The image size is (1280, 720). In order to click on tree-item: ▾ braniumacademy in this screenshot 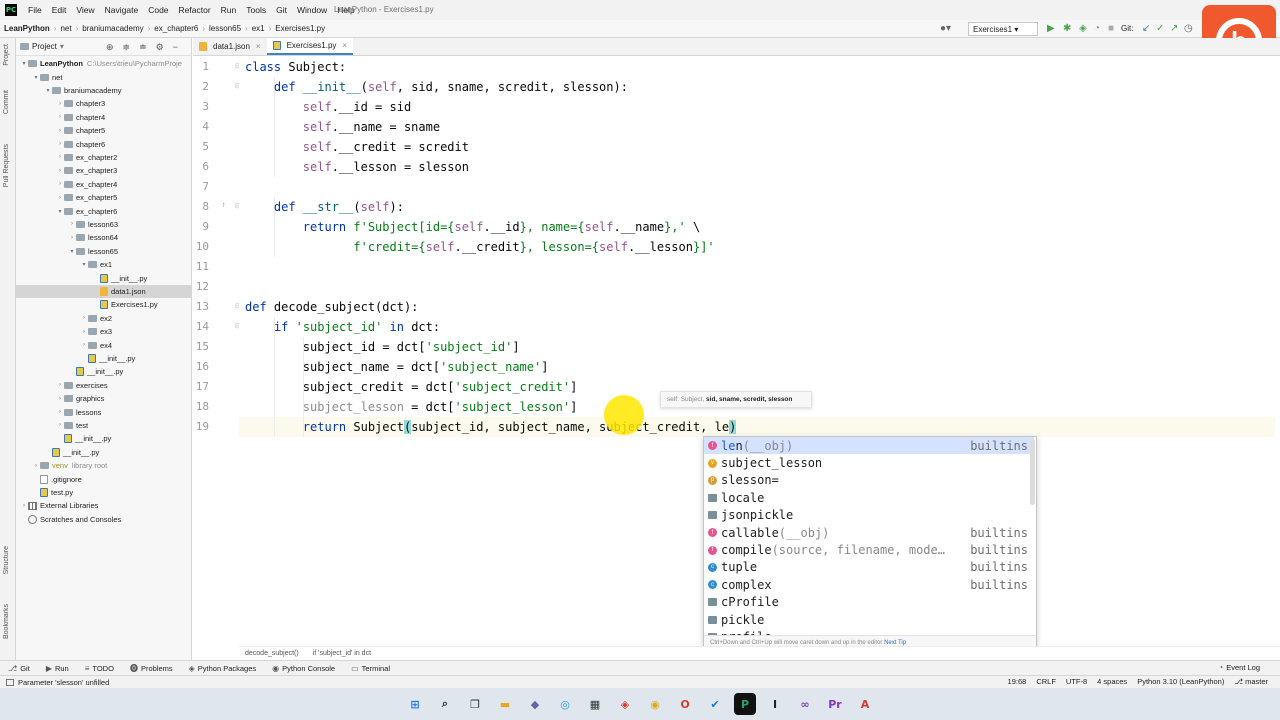, I will do `click(103, 90)`.